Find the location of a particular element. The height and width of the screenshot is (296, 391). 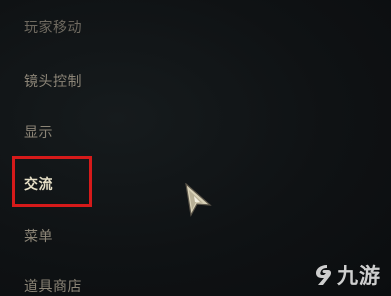

menu-item-item-shop: 道具商店 is located at coordinates (53, 286).